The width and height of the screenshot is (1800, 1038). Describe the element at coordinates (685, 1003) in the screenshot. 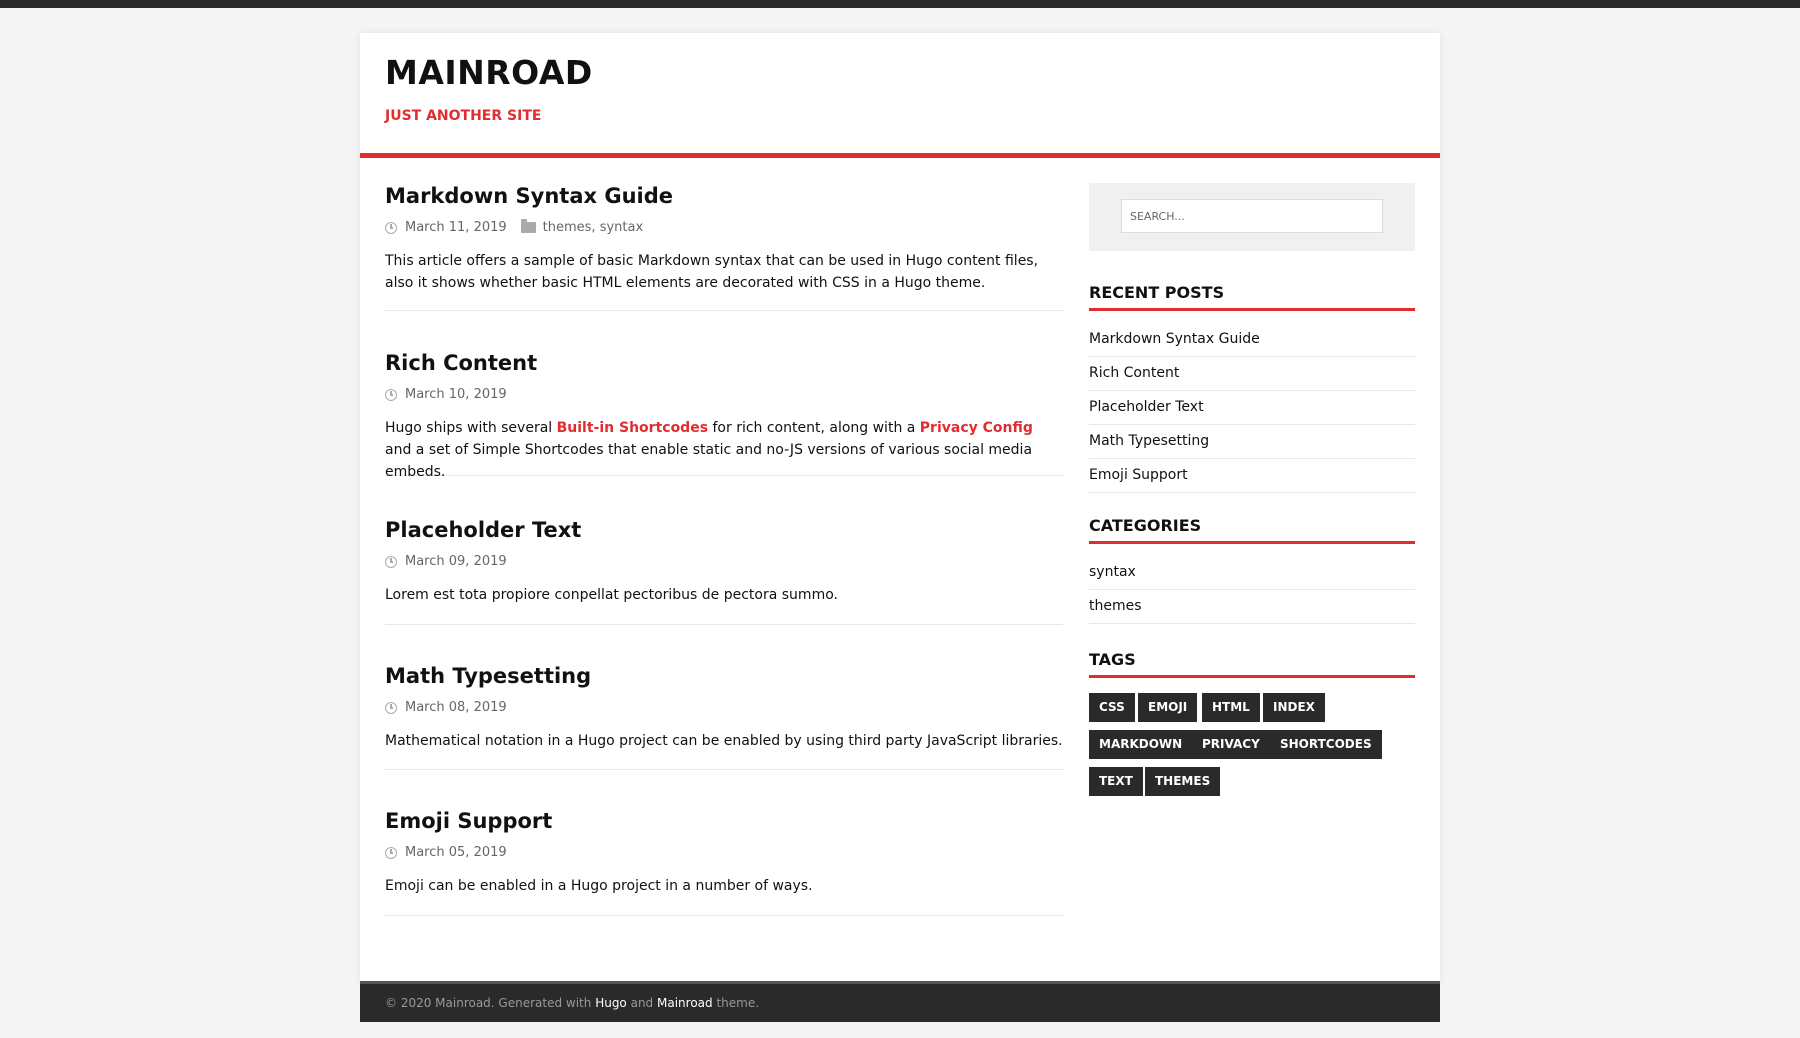

I see `mainroad-link: Mainroad` at that location.